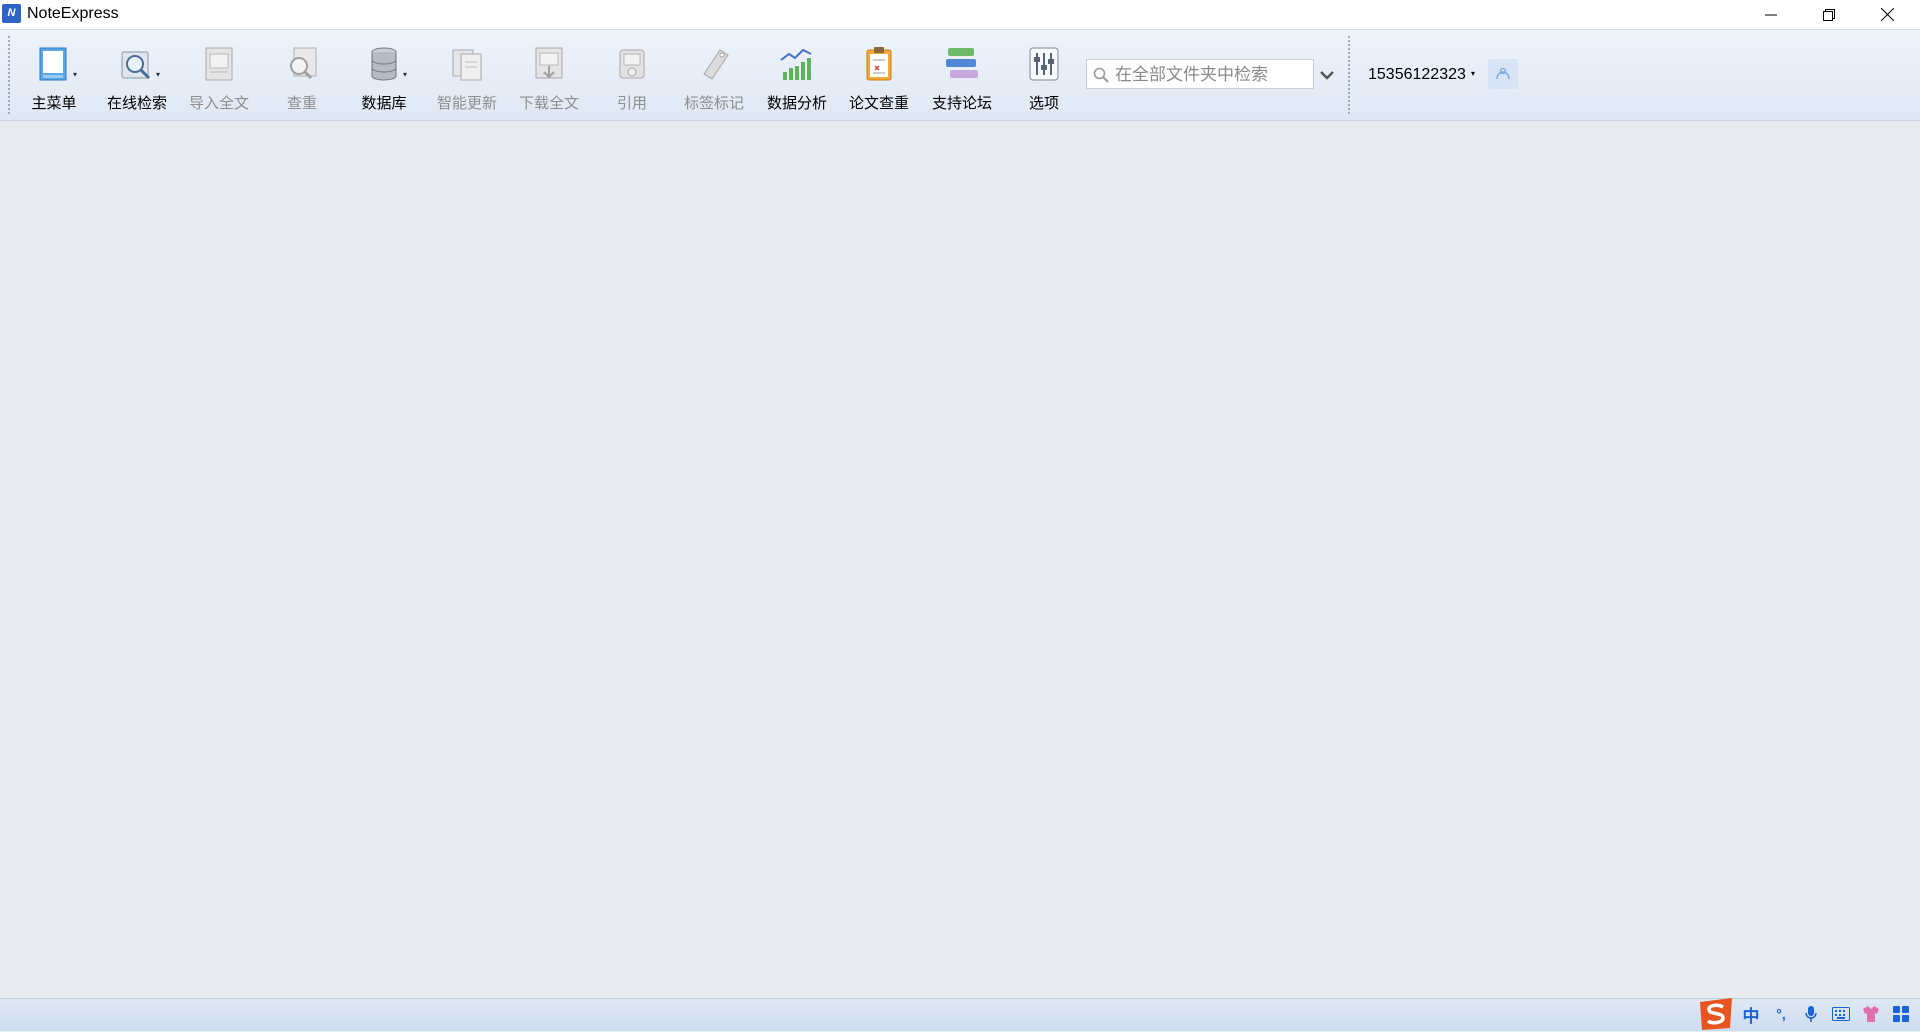  I want to click on options-button: 选项, so click(1044, 78).